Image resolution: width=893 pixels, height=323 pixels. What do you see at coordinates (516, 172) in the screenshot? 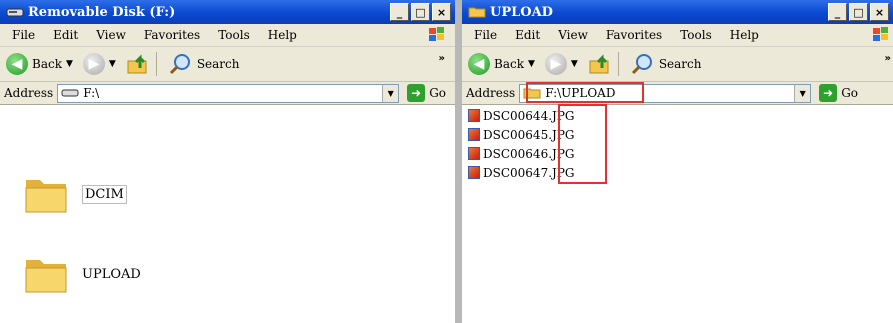
I see `file-basename: DSC00647` at bounding box center [516, 172].